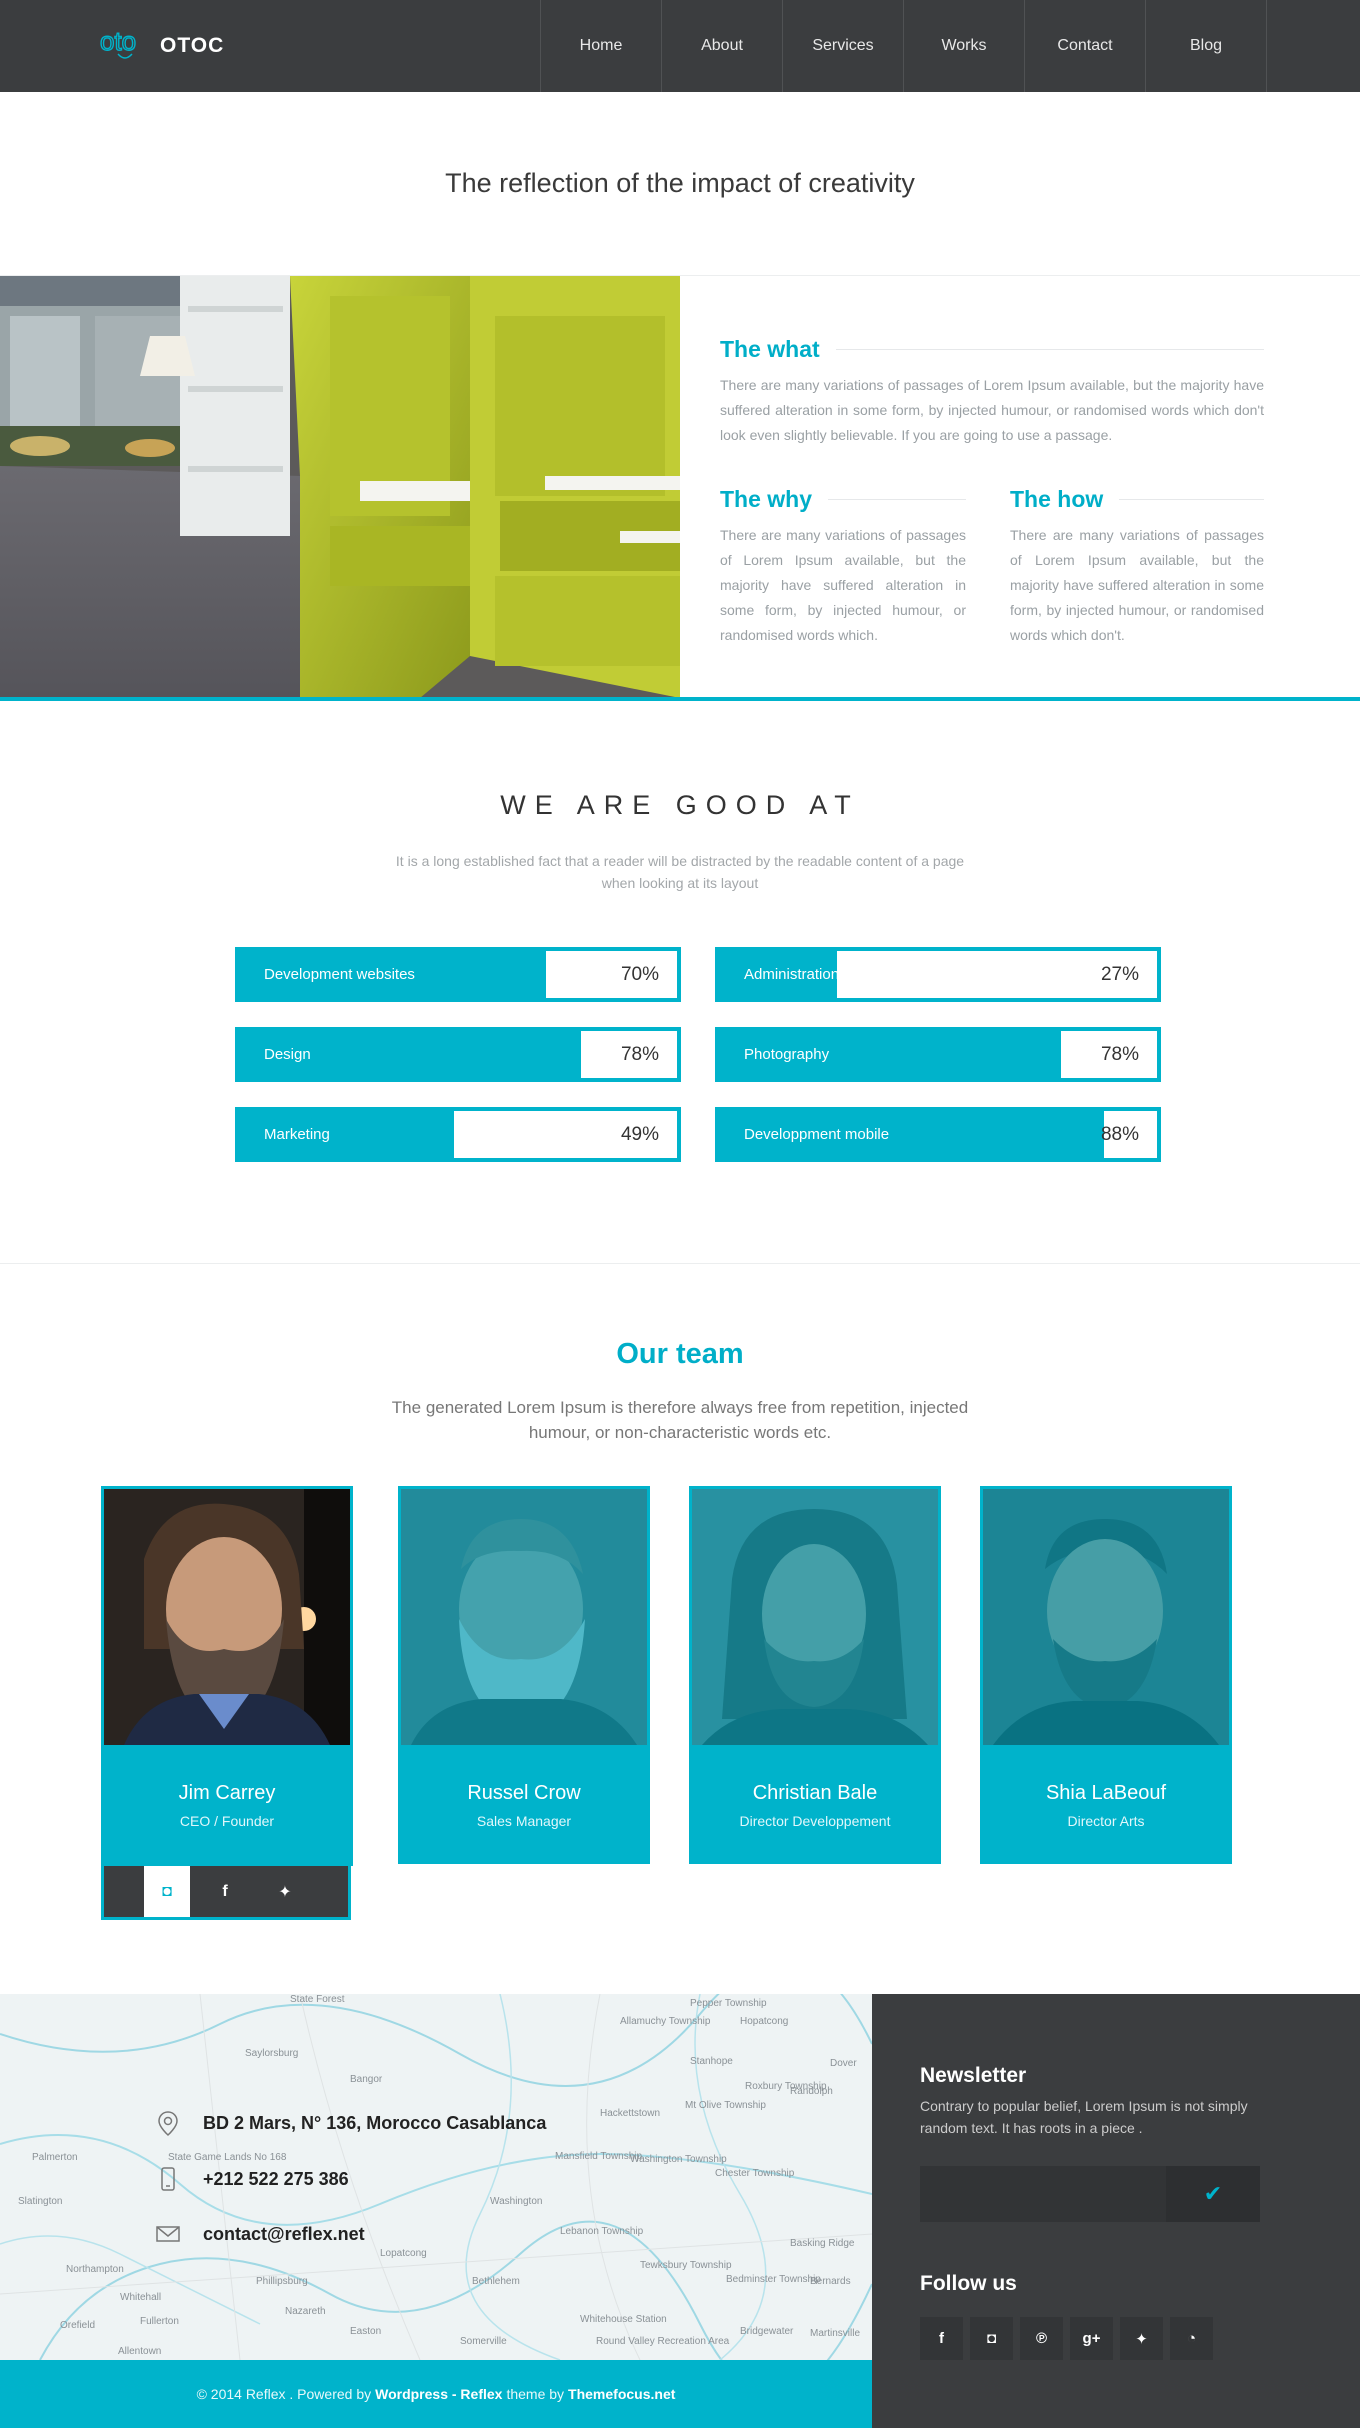 The width and height of the screenshot is (1360, 2428). What do you see at coordinates (1106, 1821) in the screenshot?
I see `member-role: Director Arts` at bounding box center [1106, 1821].